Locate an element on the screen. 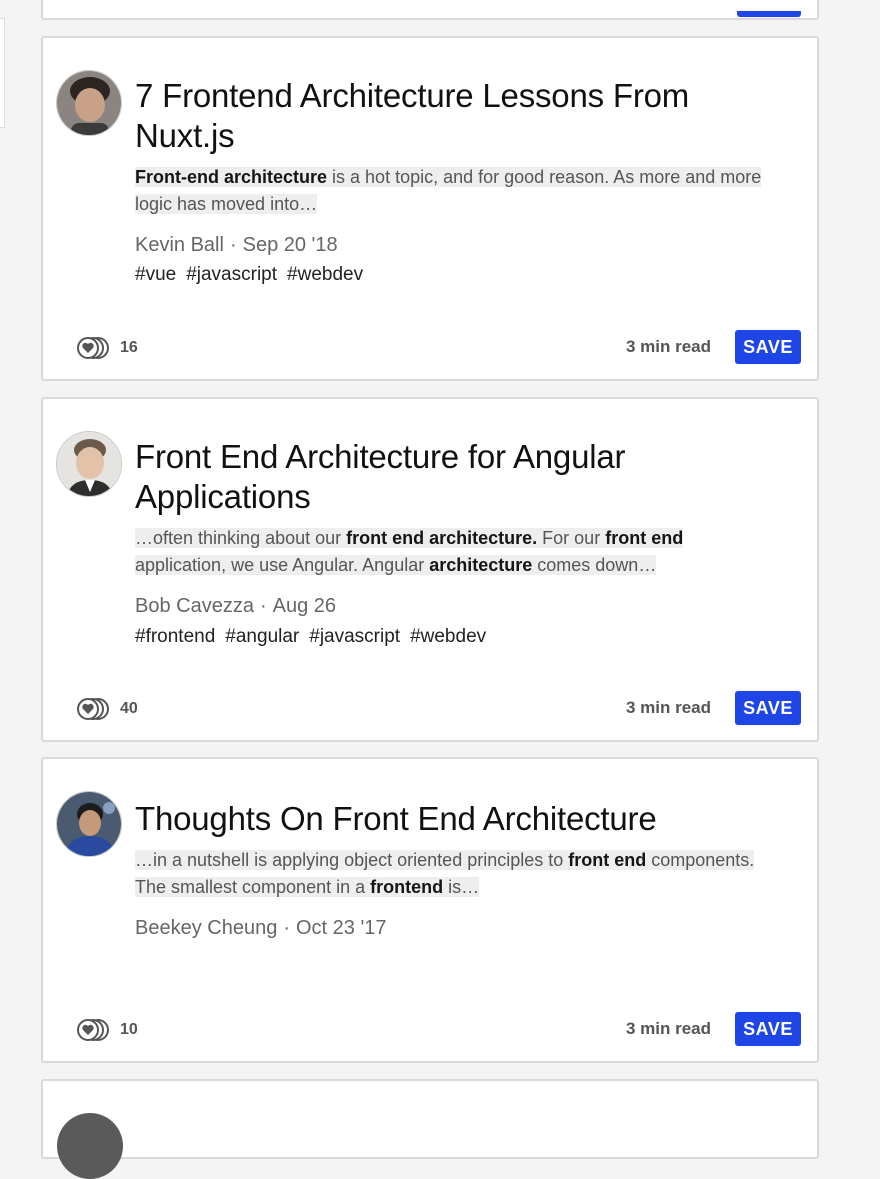  reaction-count: 10 is located at coordinates (129, 1029).